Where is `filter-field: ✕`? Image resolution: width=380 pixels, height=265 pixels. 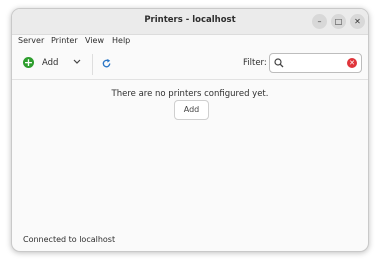 filter-field: ✕ is located at coordinates (315, 63).